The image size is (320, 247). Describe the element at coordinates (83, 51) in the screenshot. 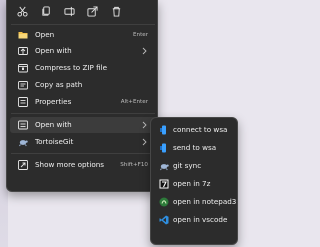

I see `menu-item-open-with: Open with` at that location.